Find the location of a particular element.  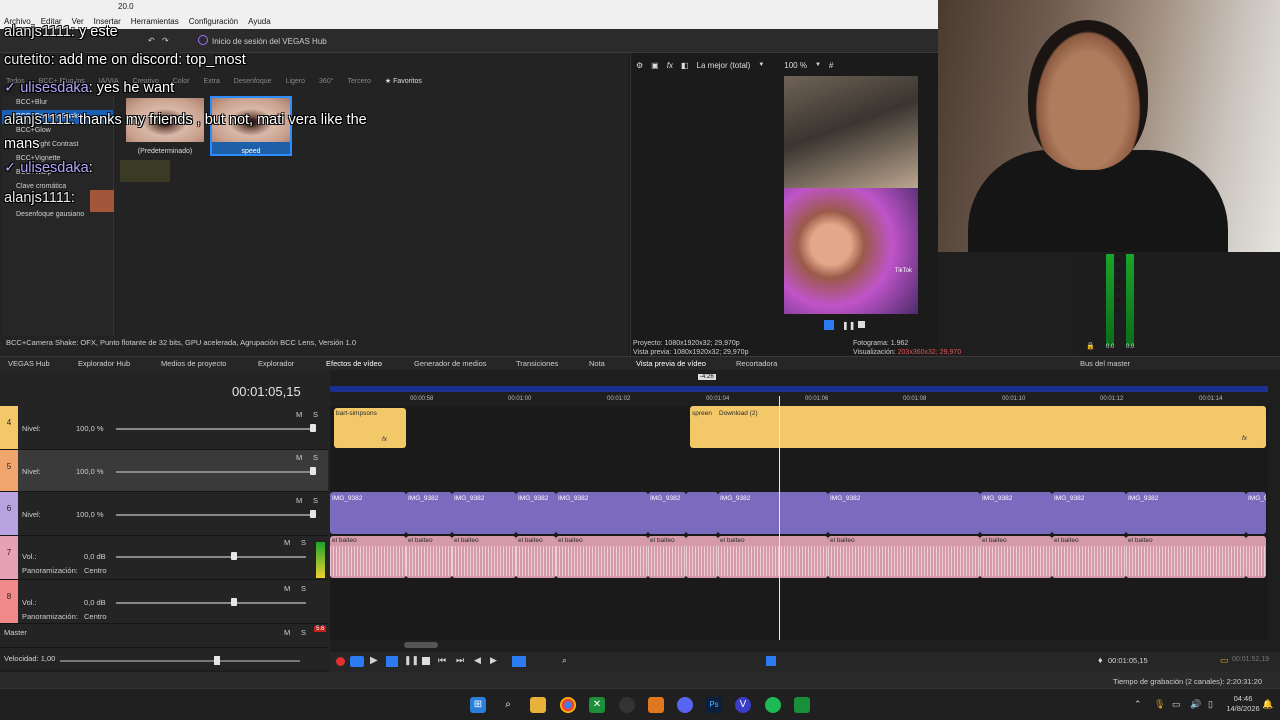

playhead-cursor is located at coordinates (779, 518).